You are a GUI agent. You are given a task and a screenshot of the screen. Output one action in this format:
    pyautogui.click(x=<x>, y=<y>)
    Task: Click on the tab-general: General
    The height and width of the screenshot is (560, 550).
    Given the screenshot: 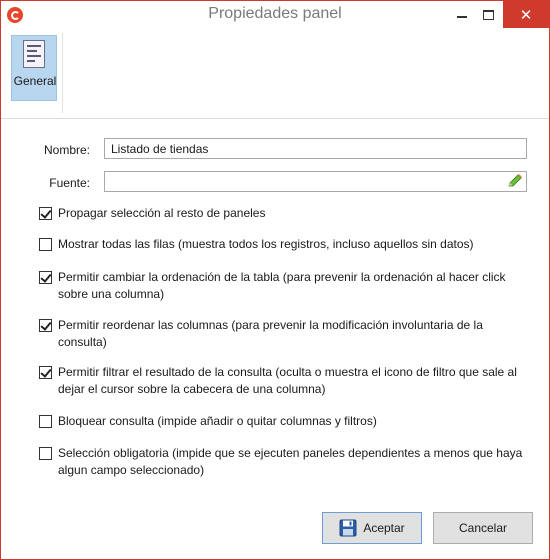 What is the action you would take?
    pyautogui.click(x=34, y=68)
    